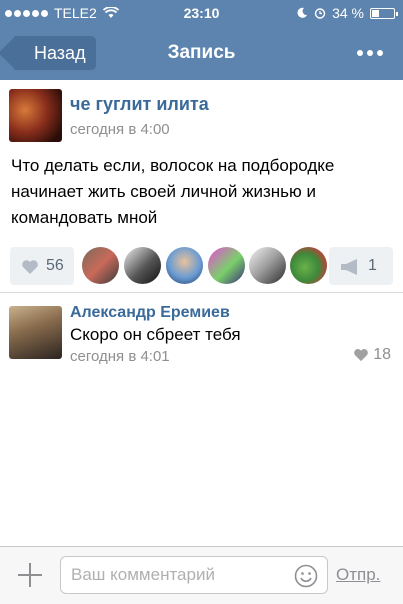 This screenshot has height=604, width=403. I want to click on like-count: 56, so click(55, 265).